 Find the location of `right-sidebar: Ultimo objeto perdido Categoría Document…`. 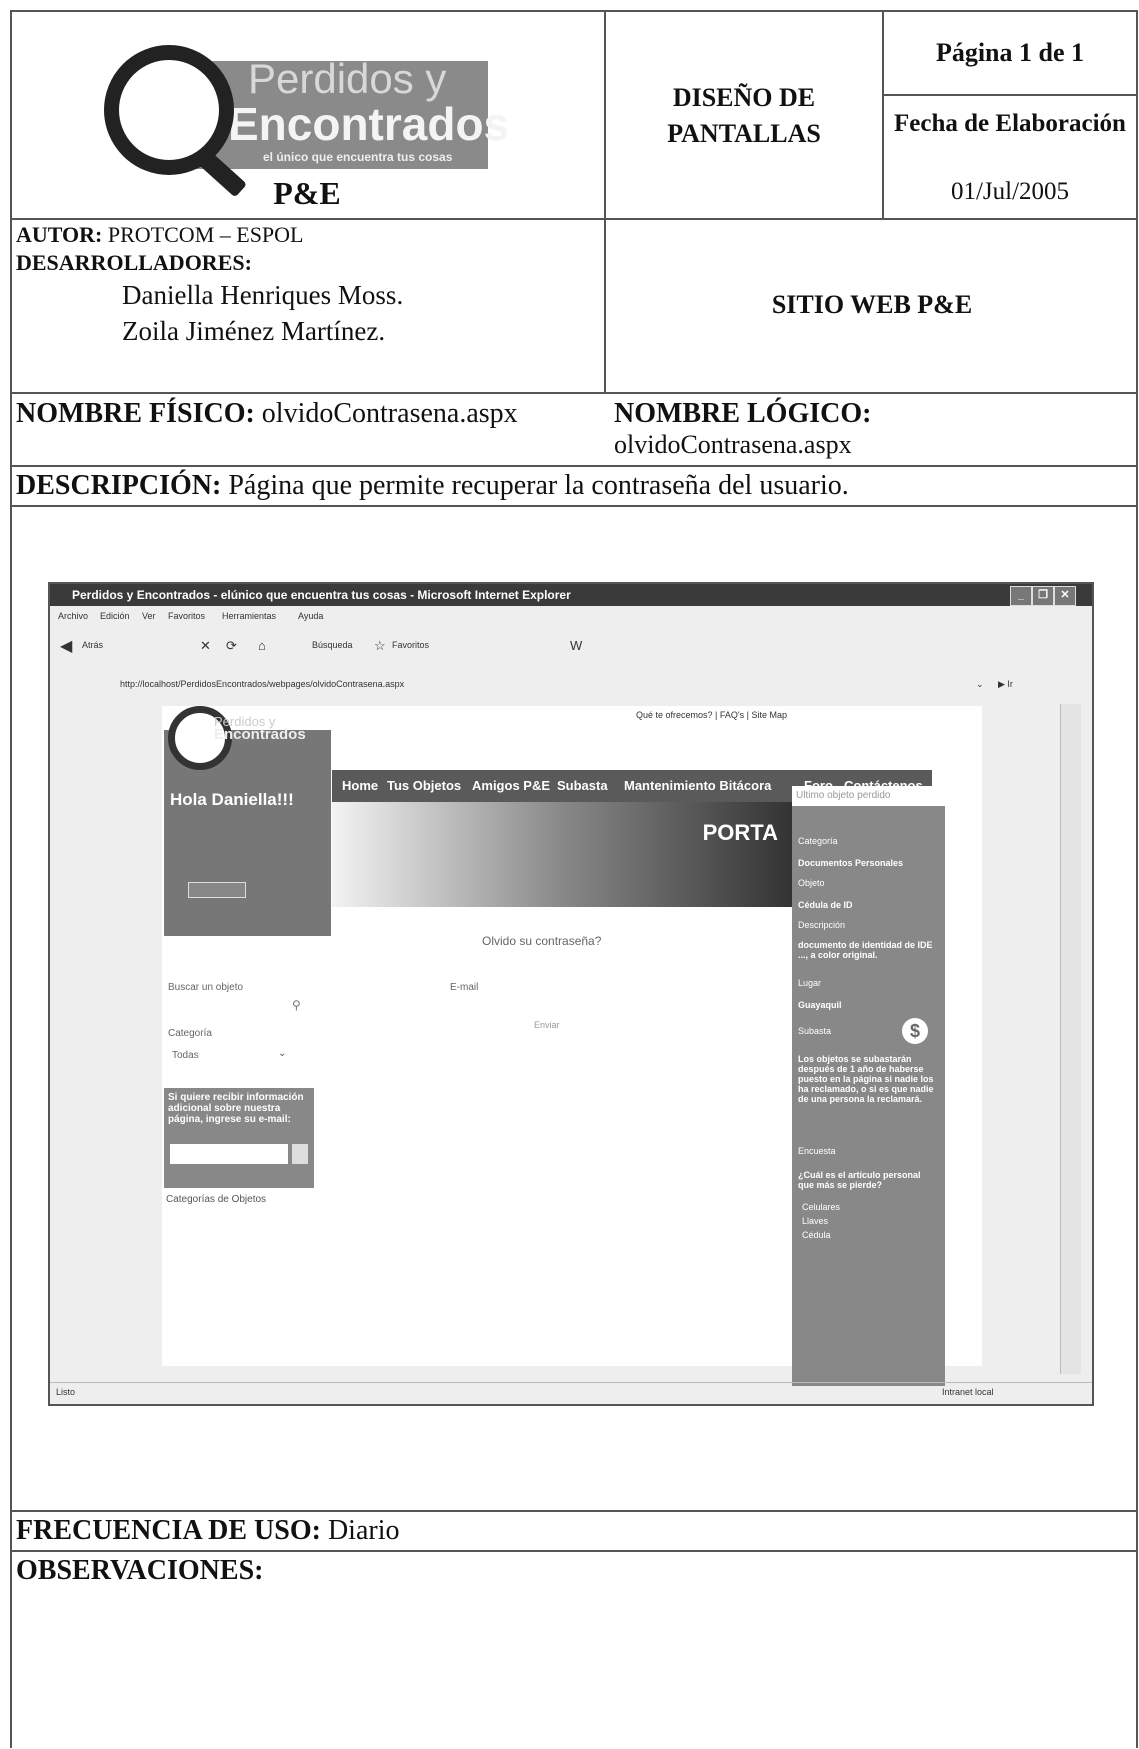

right-sidebar: Ultimo objeto perdido Categoría Document… is located at coordinates (868, 1086).